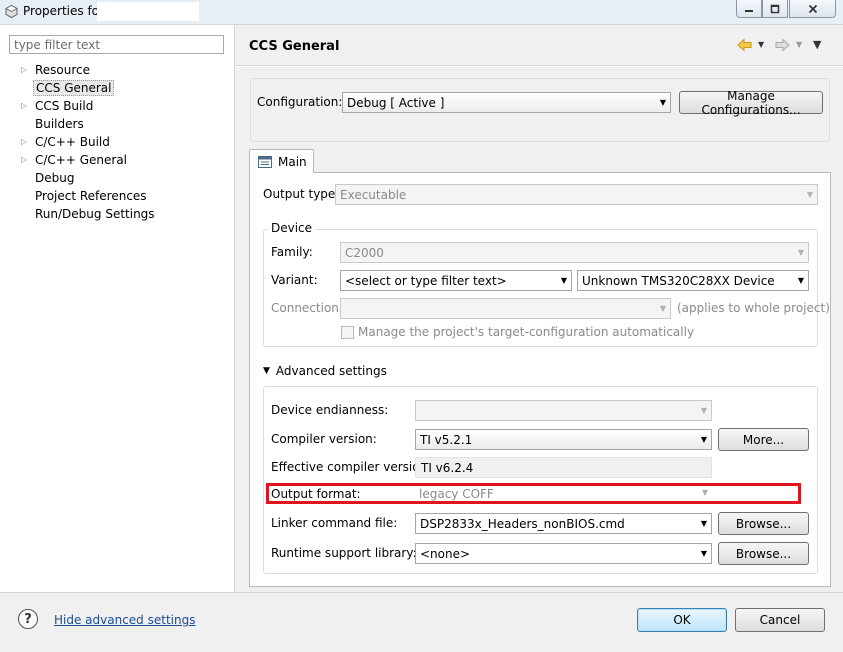 This screenshot has height=652, width=843. I want to click on ok-button: OK, so click(682, 620).